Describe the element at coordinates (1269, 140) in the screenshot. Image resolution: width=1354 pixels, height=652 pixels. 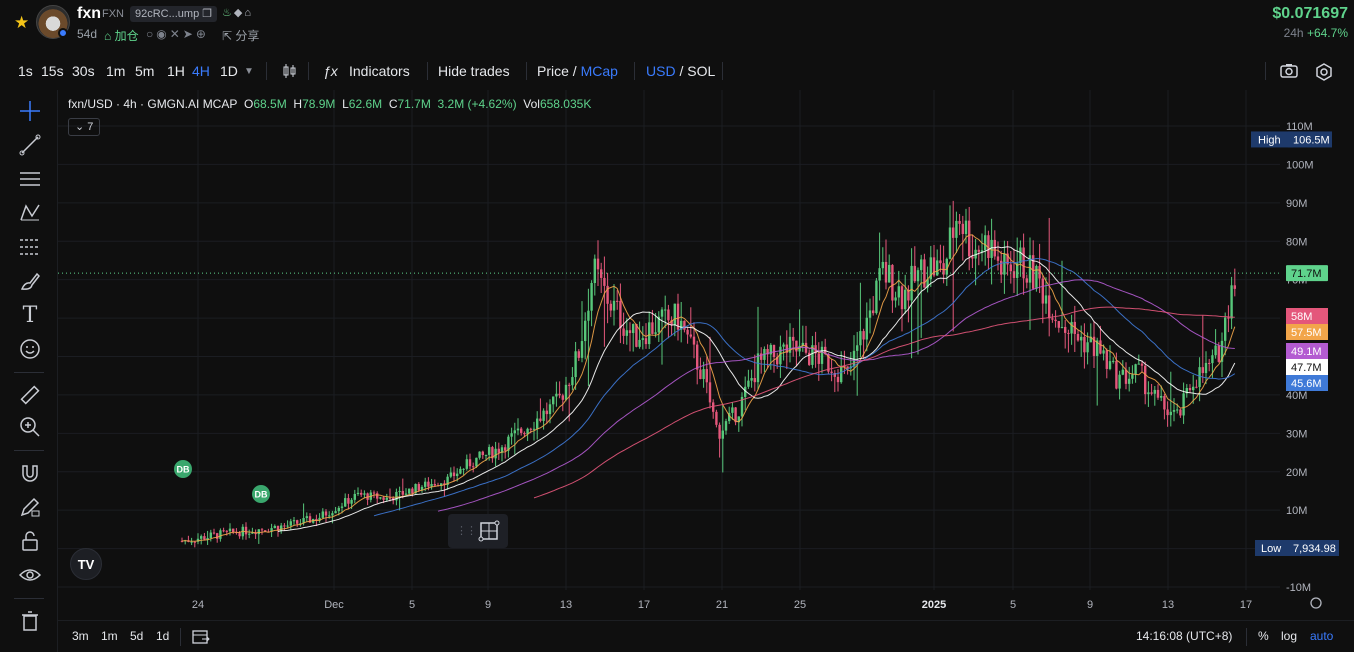
I see `high-tag-label: High` at that location.